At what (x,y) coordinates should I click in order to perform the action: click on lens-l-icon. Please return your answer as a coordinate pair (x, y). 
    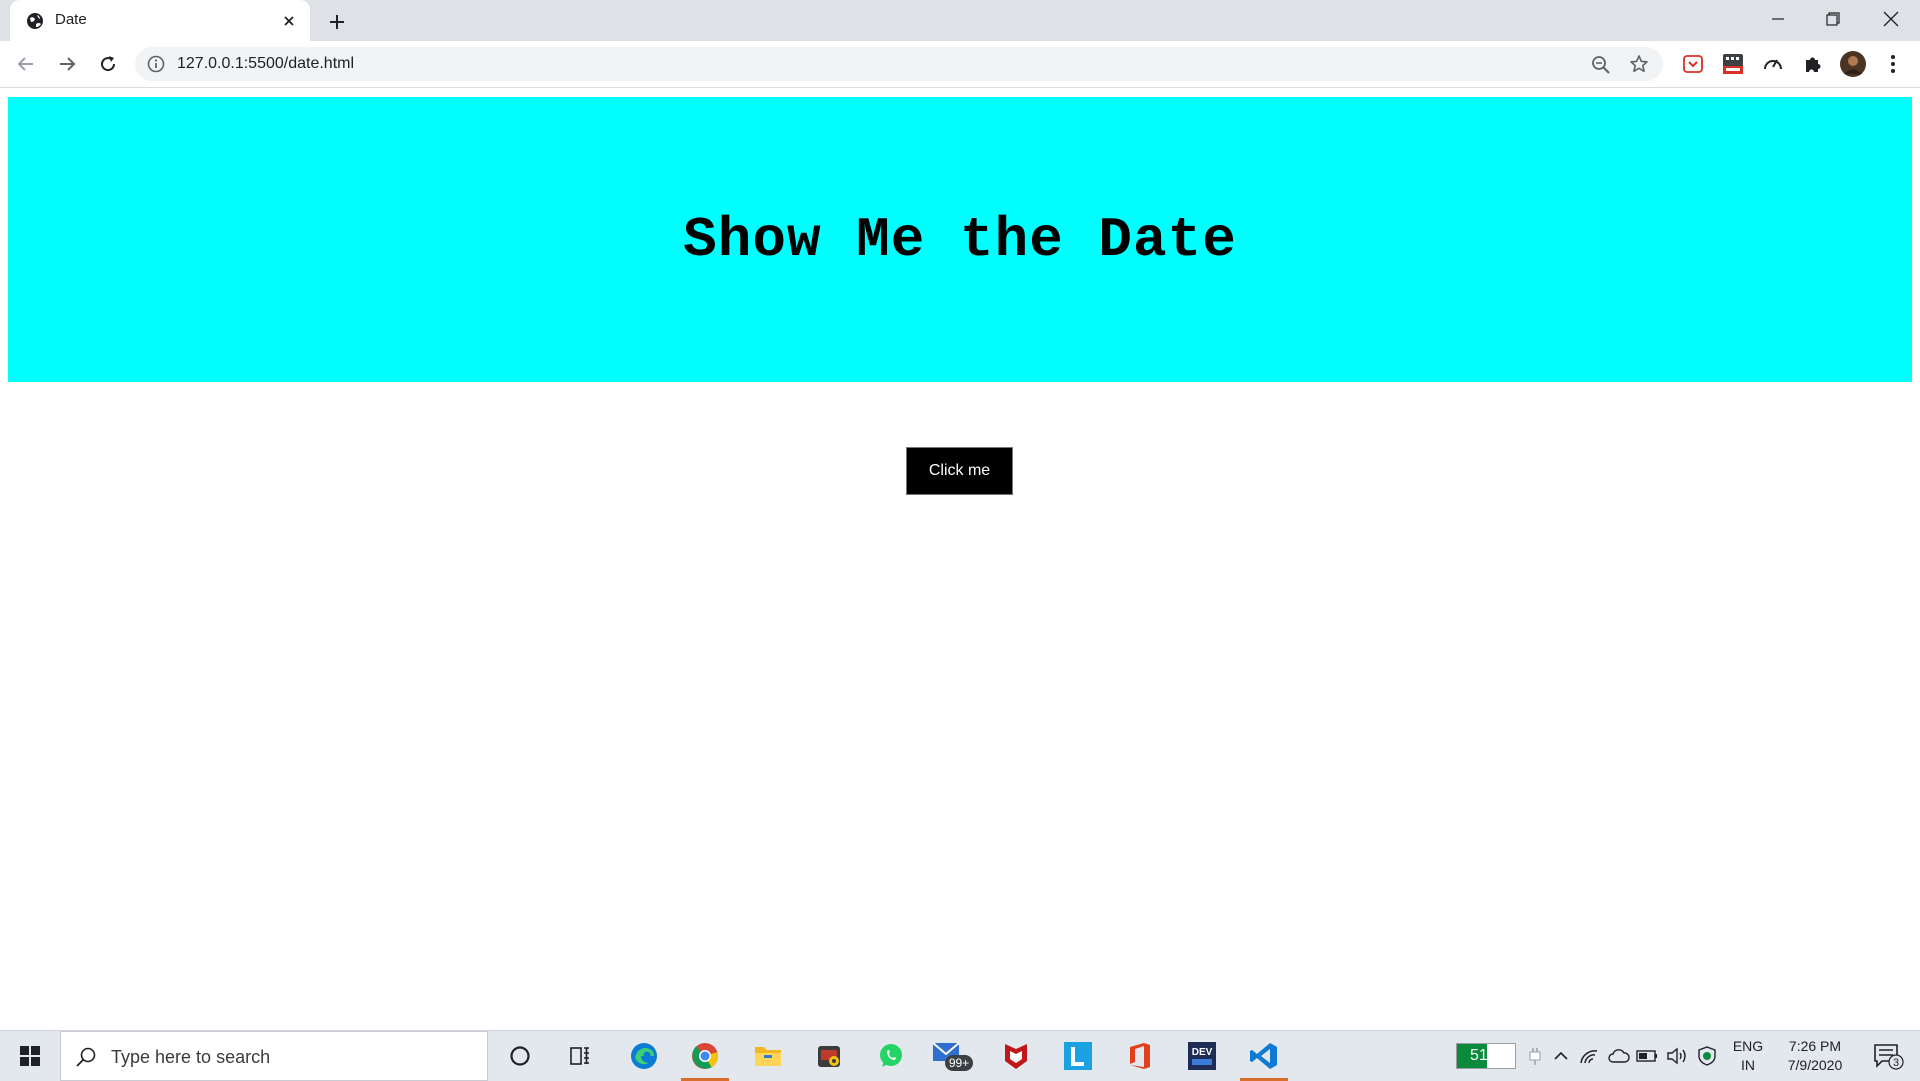
    Looking at the image, I should click on (1078, 1056).